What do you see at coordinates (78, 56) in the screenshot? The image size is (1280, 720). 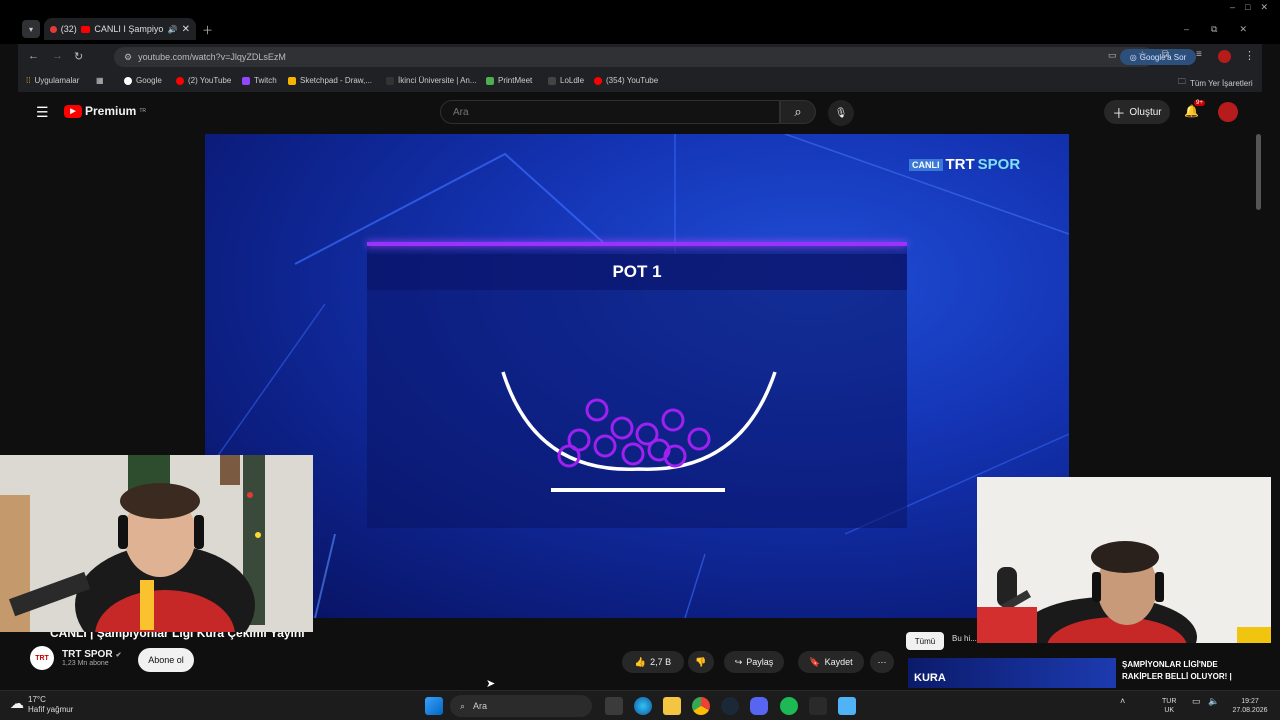 I see `reload-icon: ↻` at bounding box center [78, 56].